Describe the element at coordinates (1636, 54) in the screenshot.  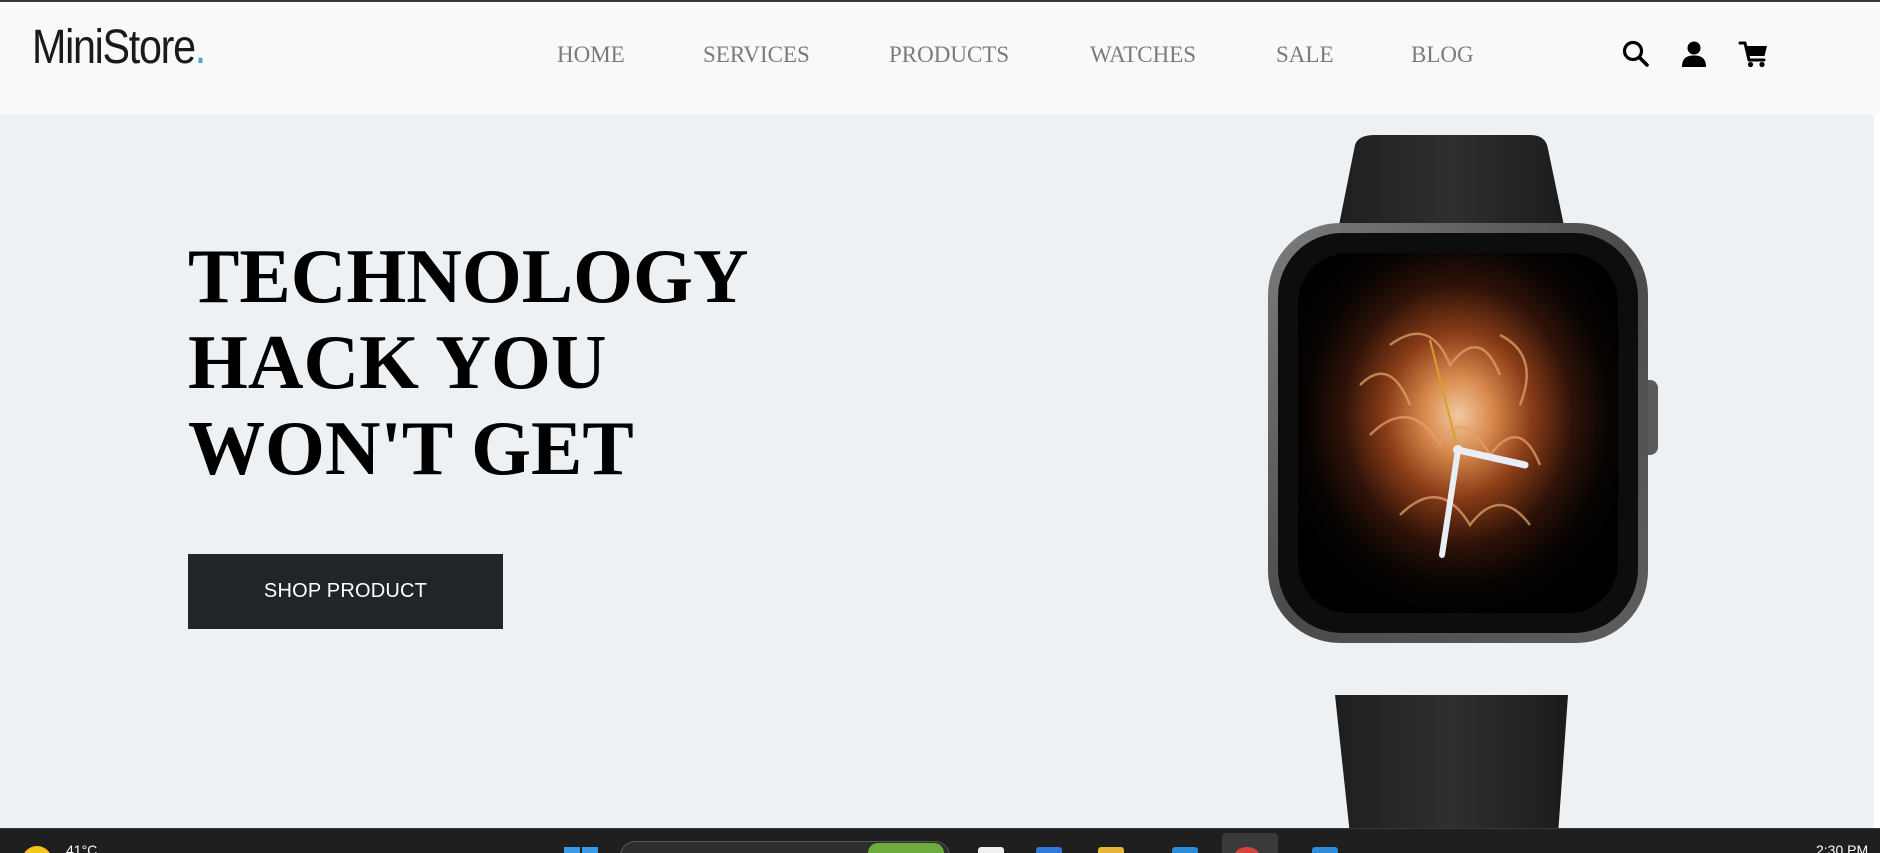
I see `search-icon` at that location.